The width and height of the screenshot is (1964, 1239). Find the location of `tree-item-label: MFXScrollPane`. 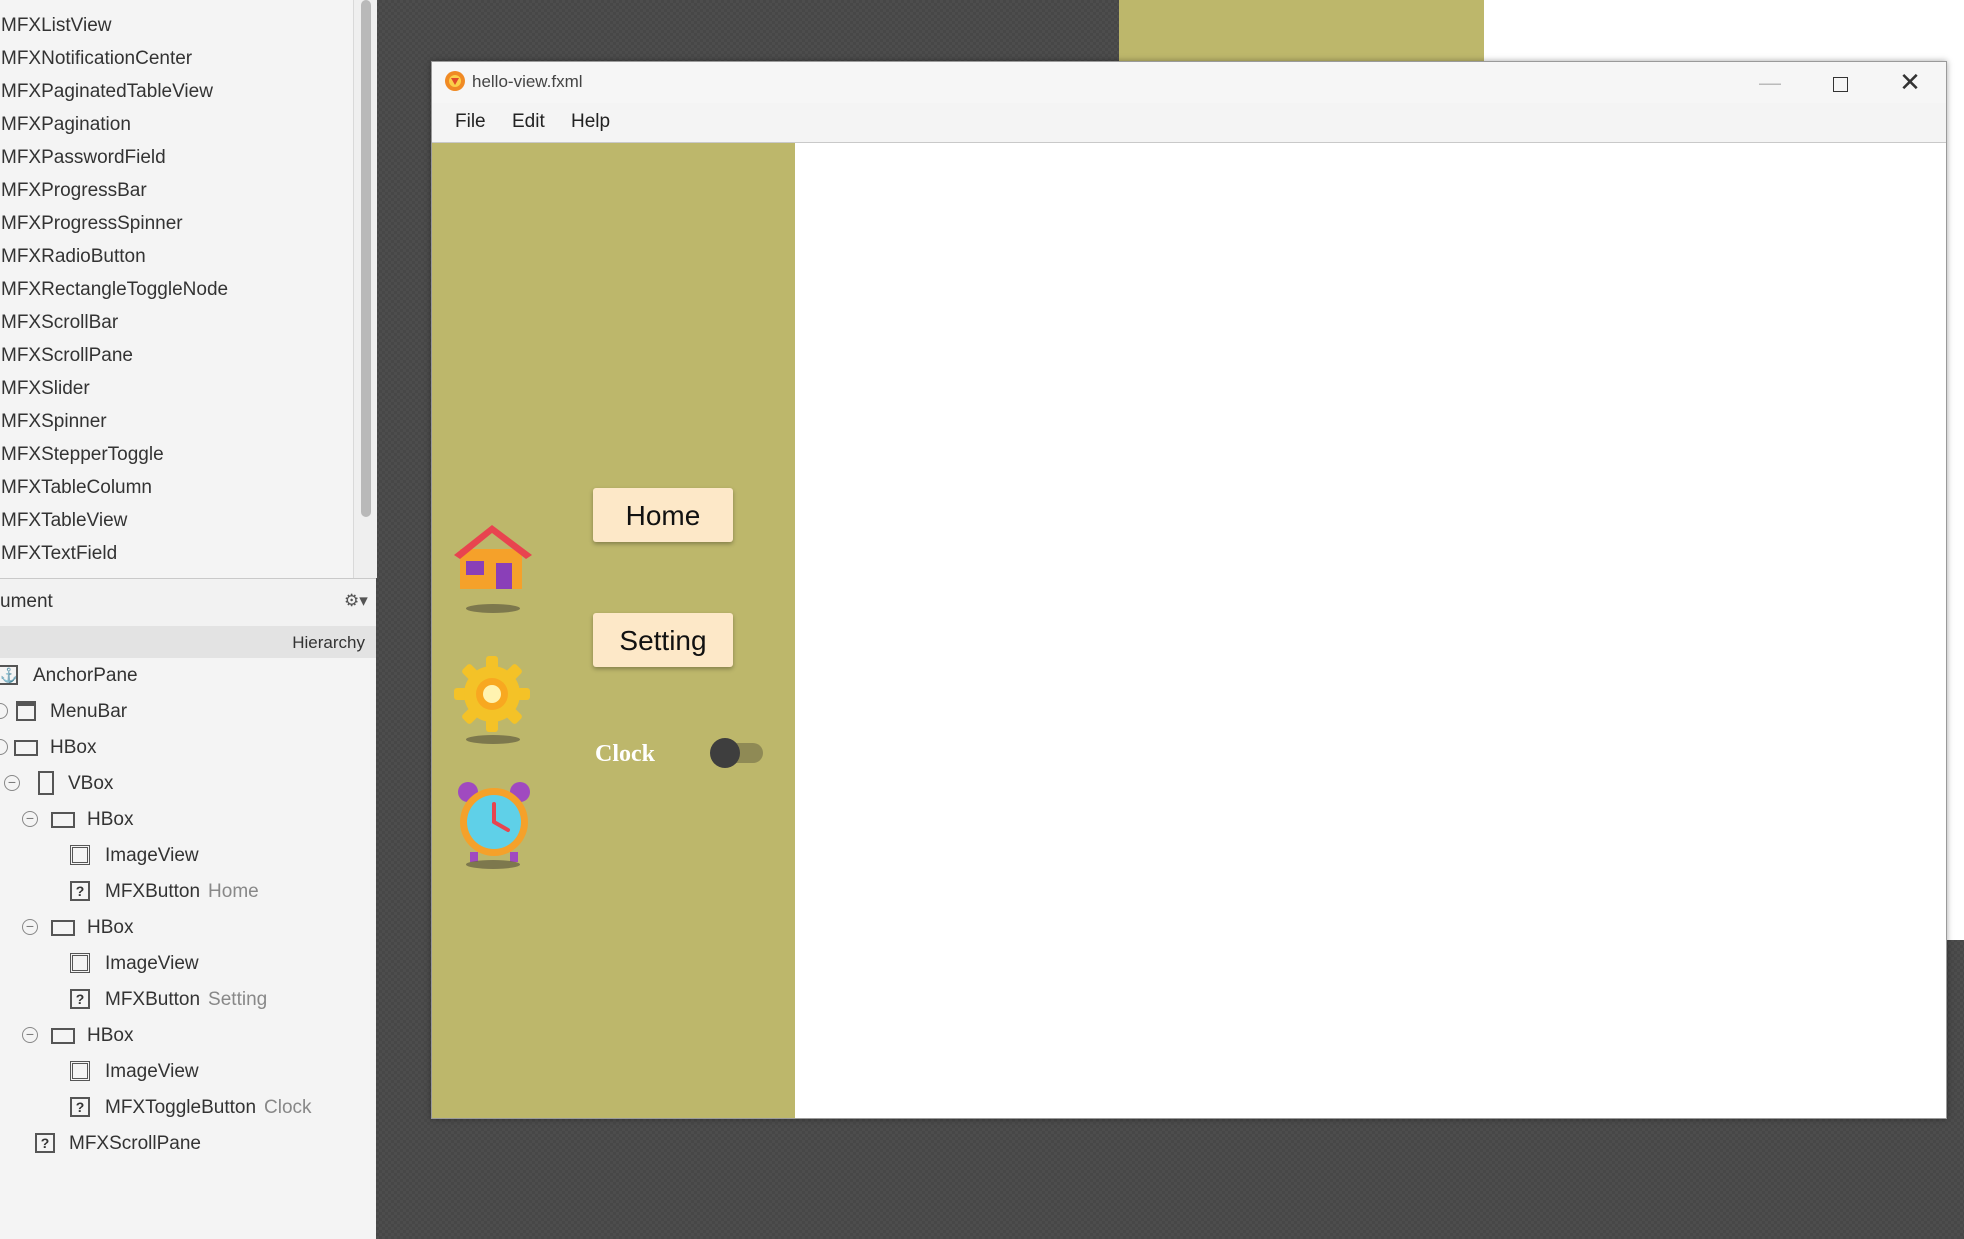

tree-item-label: MFXScrollPane is located at coordinates (135, 1143).